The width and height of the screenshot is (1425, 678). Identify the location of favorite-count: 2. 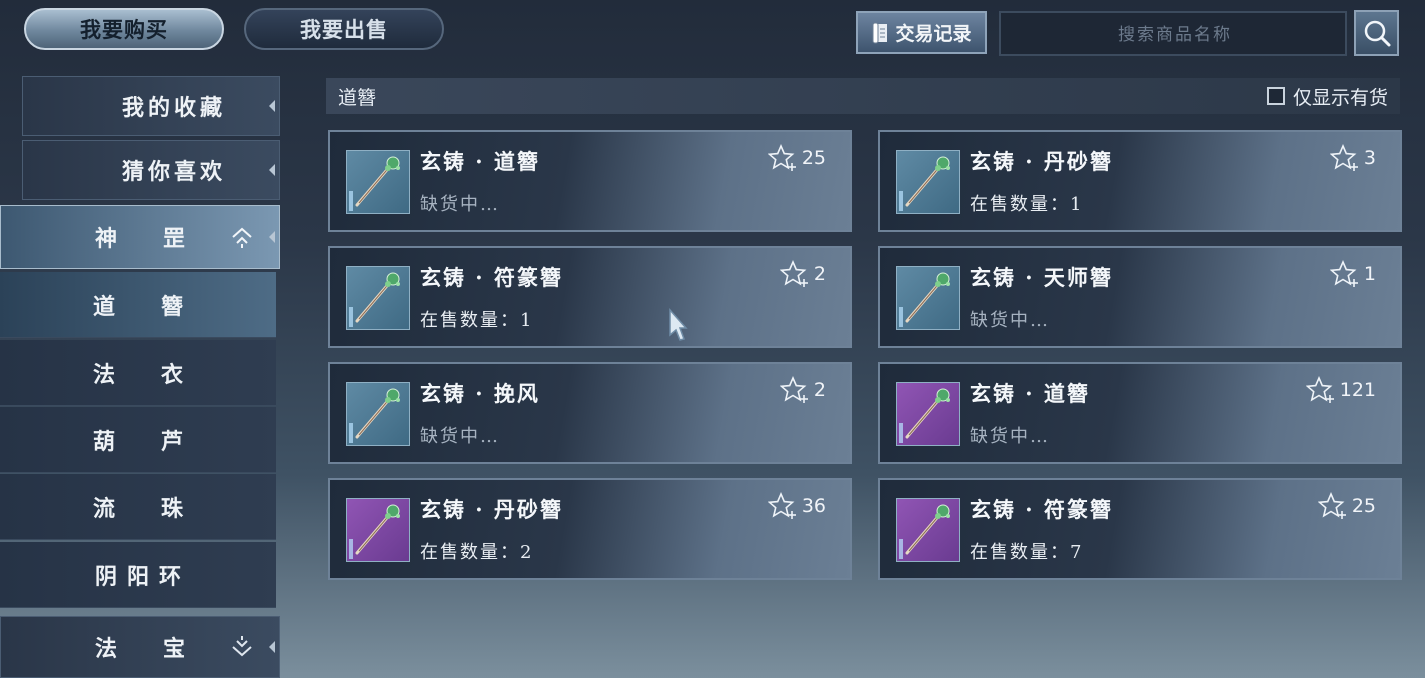
(819, 390).